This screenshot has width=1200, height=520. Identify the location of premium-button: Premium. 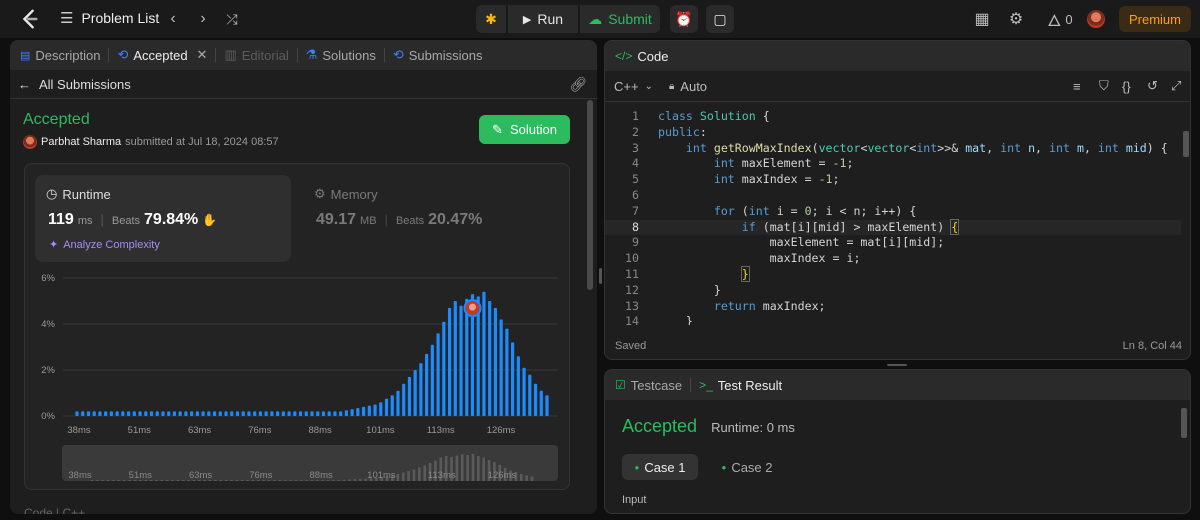
(1155, 19).